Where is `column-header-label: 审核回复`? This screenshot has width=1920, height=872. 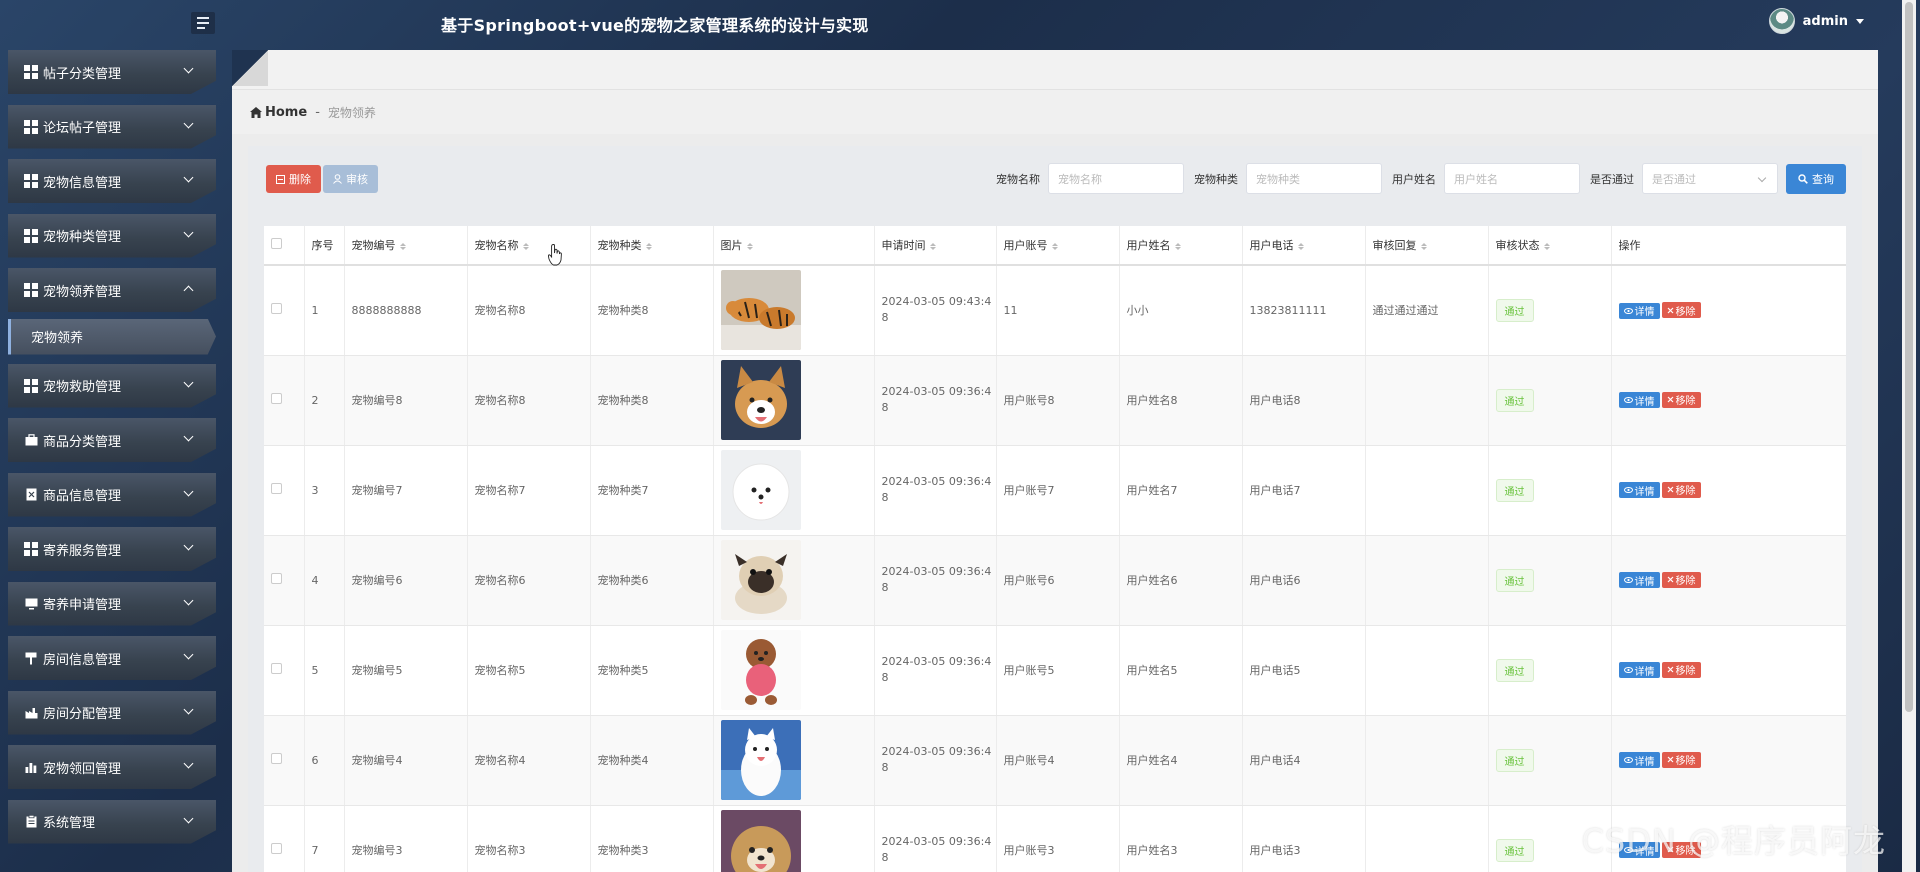 column-header-label: 审核回复 is located at coordinates (1394, 245).